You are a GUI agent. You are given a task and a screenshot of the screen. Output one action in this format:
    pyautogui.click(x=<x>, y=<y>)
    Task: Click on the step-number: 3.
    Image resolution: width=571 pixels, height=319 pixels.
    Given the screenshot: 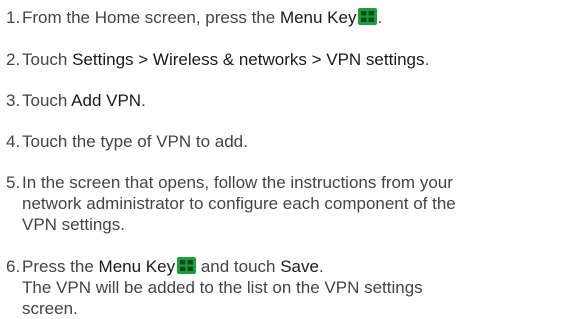 What is the action you would take?
    pyautogui.click(x=13, y=100)
    